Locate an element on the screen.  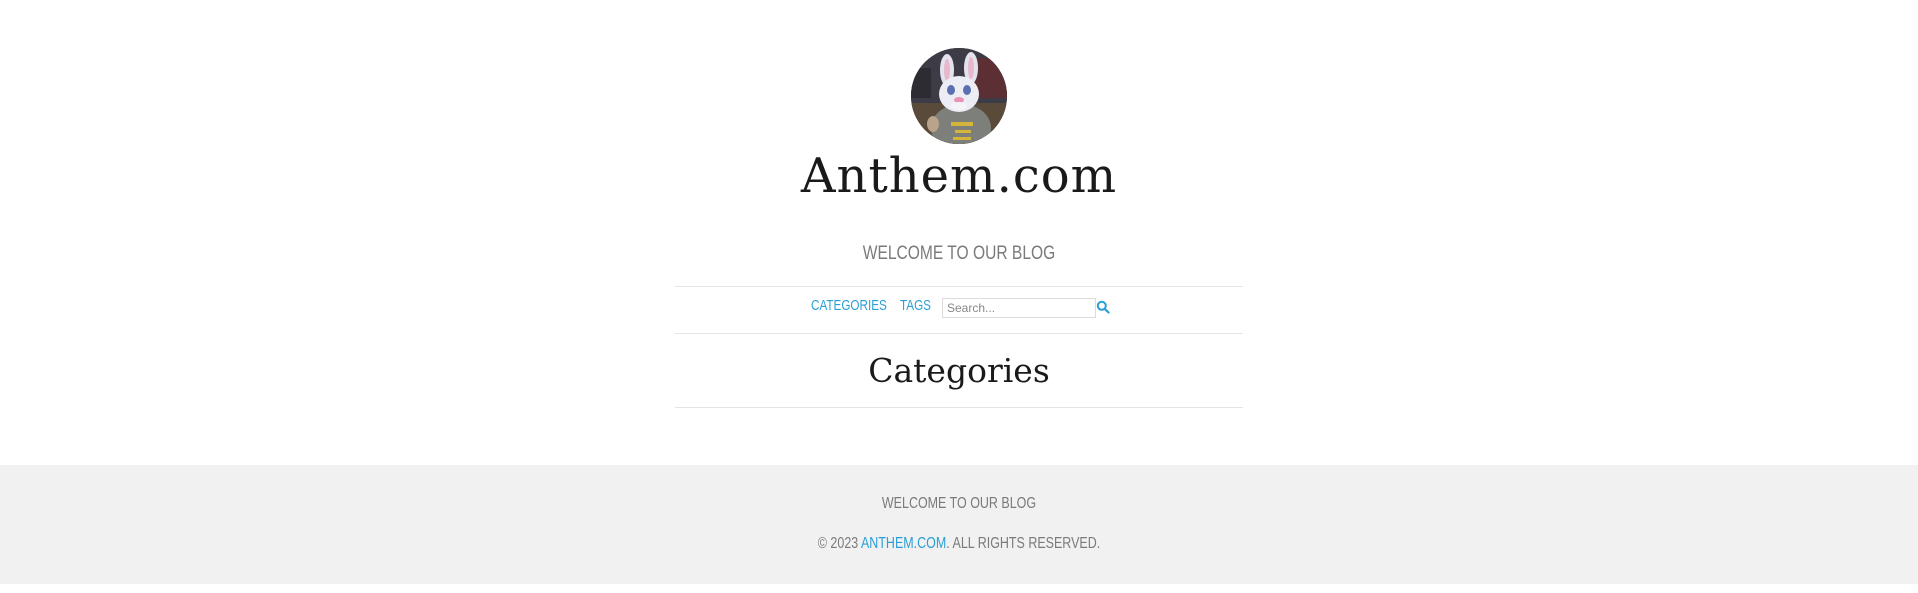
copyright-prefix: © 2023 is located at coordinates (839, 543).